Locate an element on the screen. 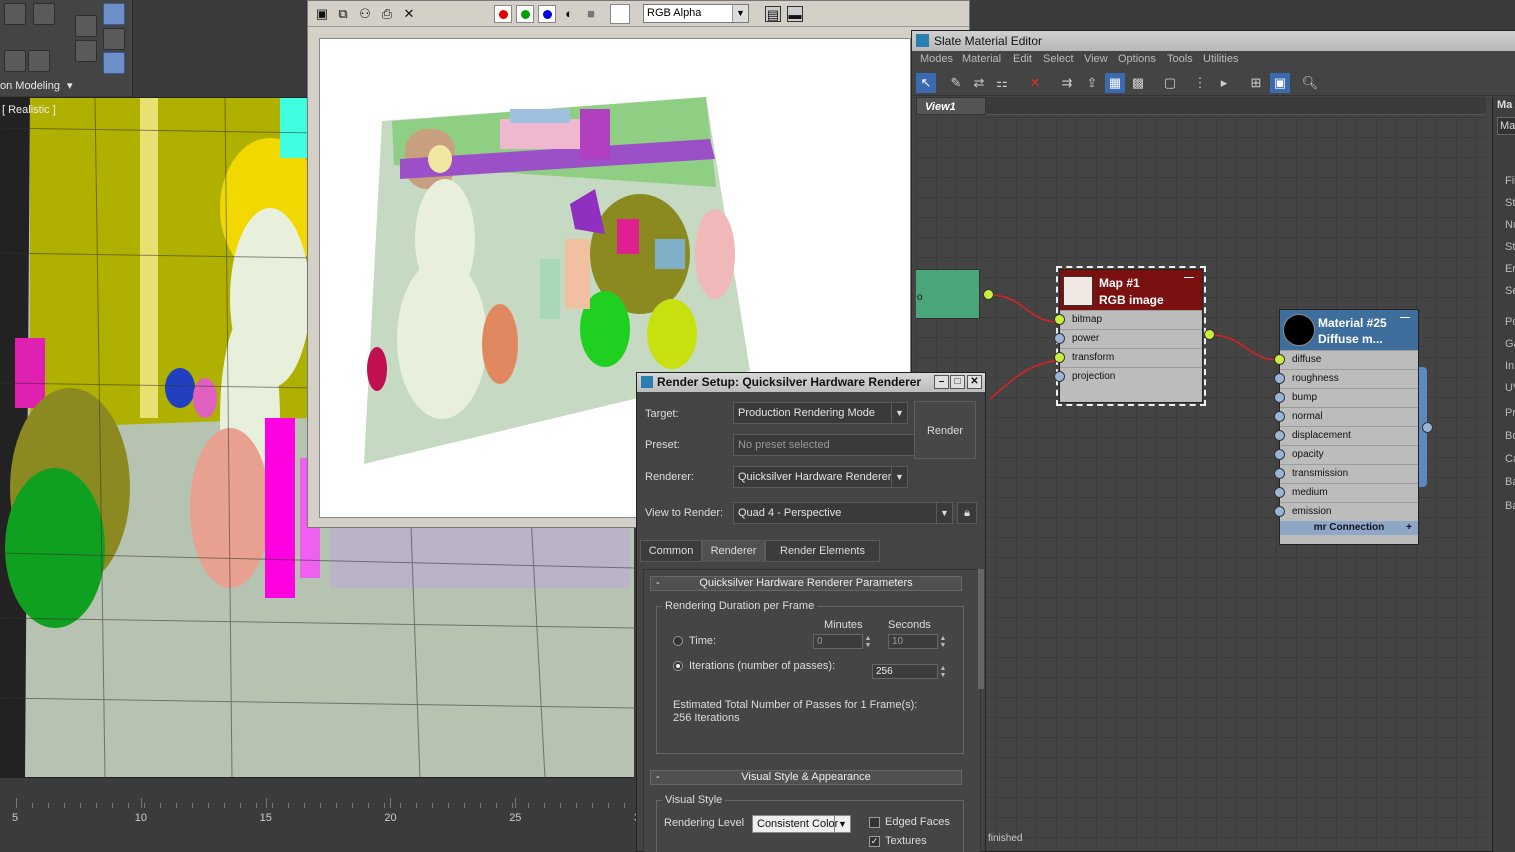 The image size is (1515, 852). move-up-icon is located at coordinates (86, 26).